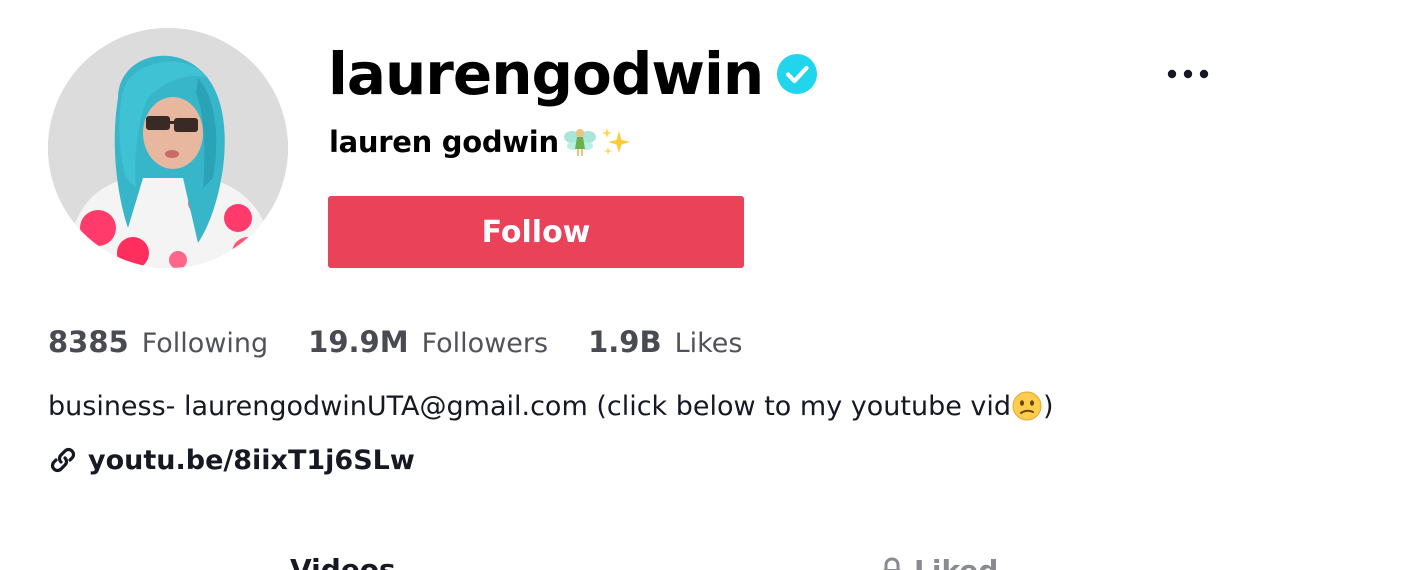 This screenshot has height=570, width=1402. Describe the element at coordinates (701, 559) in the screenshot. I see `profile-tabs: Videos Liked` at that location.